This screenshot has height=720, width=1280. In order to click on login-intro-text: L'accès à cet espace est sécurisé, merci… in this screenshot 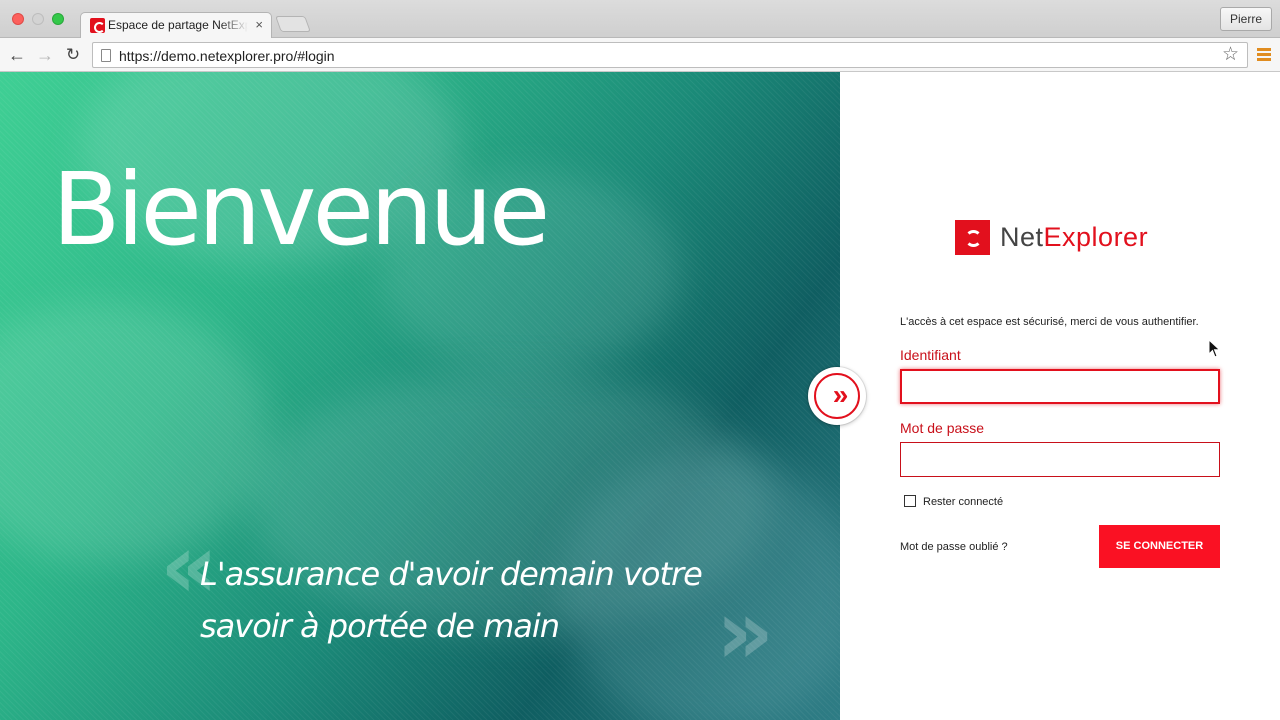, I will do `click(1049, 322)`.